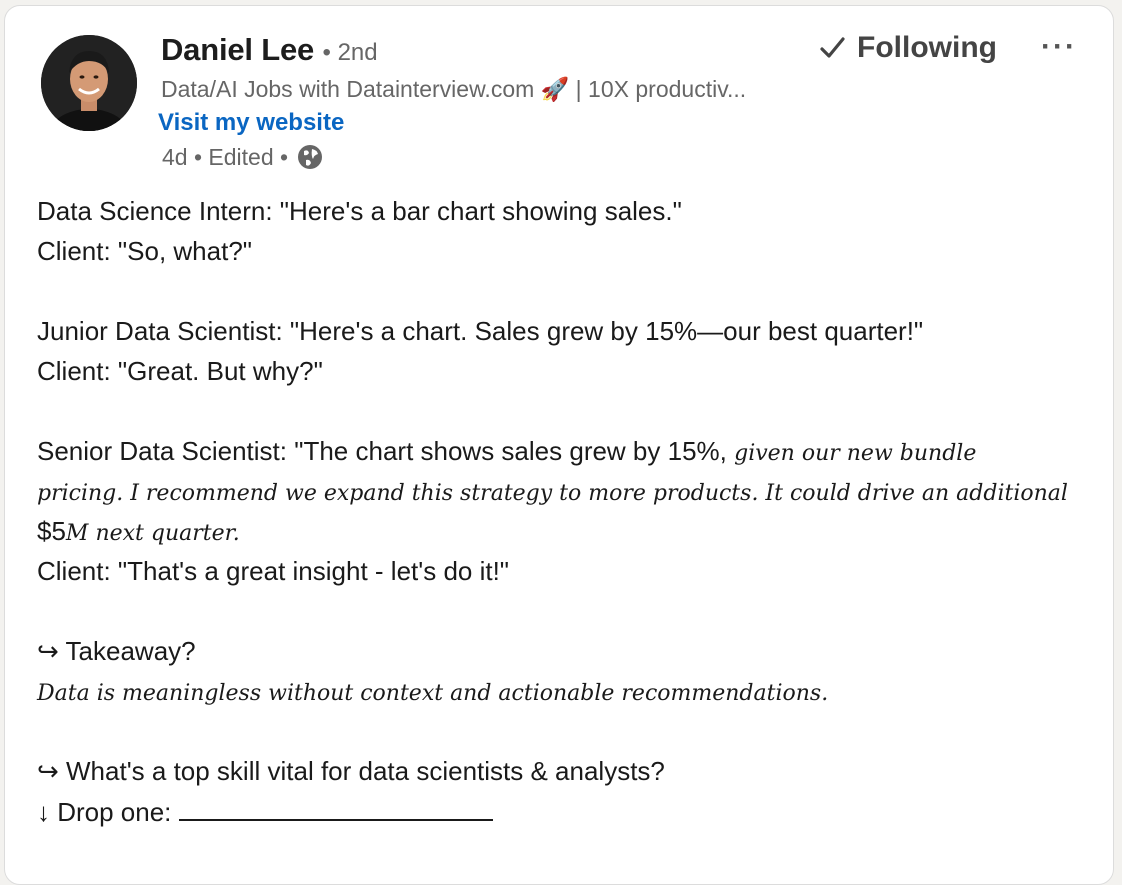 This screenshot has width=1122, height=885. What do you see at coordinates (51, 531) in the screenshot?
I see `post-text: $5` at bounding box center [51, 531].